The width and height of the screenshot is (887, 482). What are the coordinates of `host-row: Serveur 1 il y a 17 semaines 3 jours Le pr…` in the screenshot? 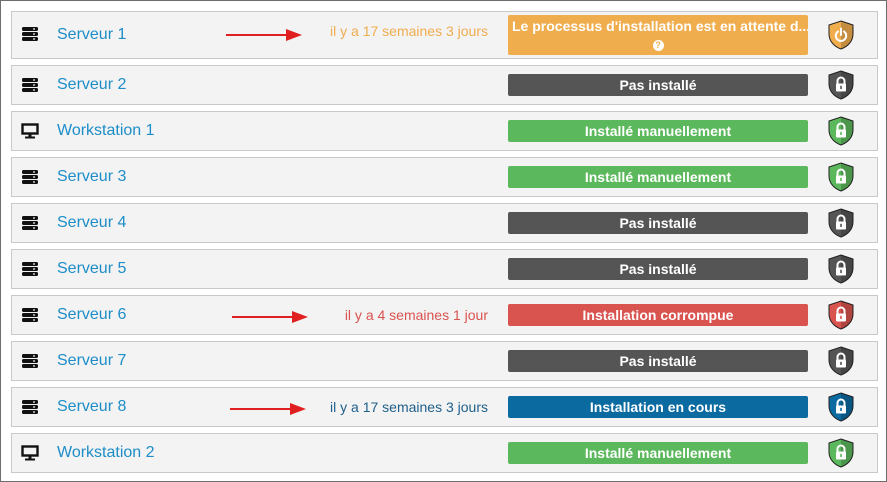 It's located at (444, 35).